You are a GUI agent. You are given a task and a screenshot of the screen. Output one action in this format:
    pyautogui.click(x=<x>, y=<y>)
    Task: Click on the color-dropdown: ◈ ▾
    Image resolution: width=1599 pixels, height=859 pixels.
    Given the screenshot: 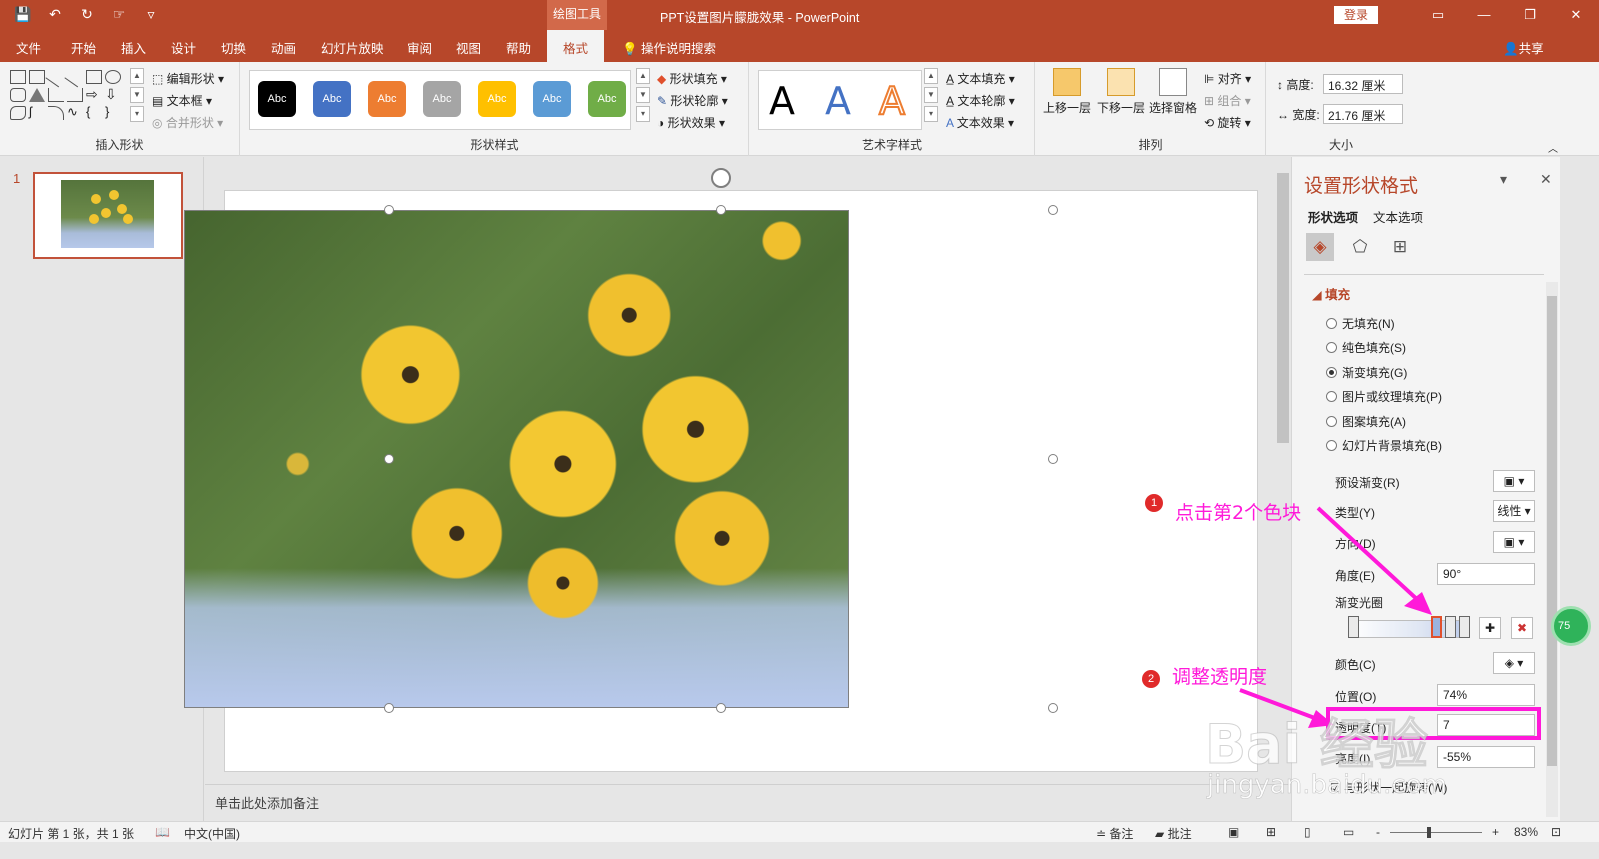 What is the action you would take?
    pyautogui.click(x=1514, y=663)
    